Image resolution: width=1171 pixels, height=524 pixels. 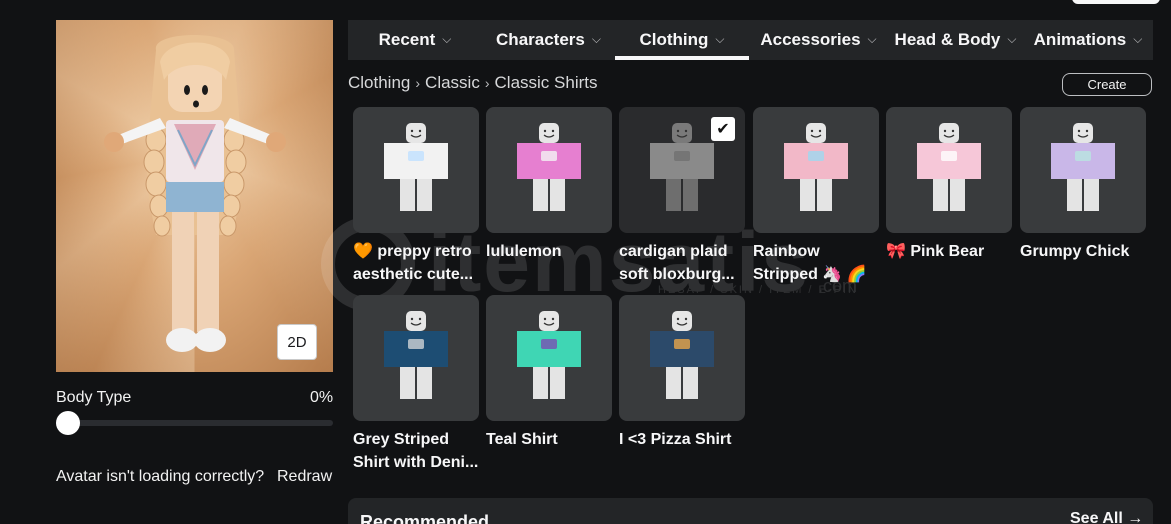 I want to click on breadcrumb-classic: Classic, so click(x=452, y=83).